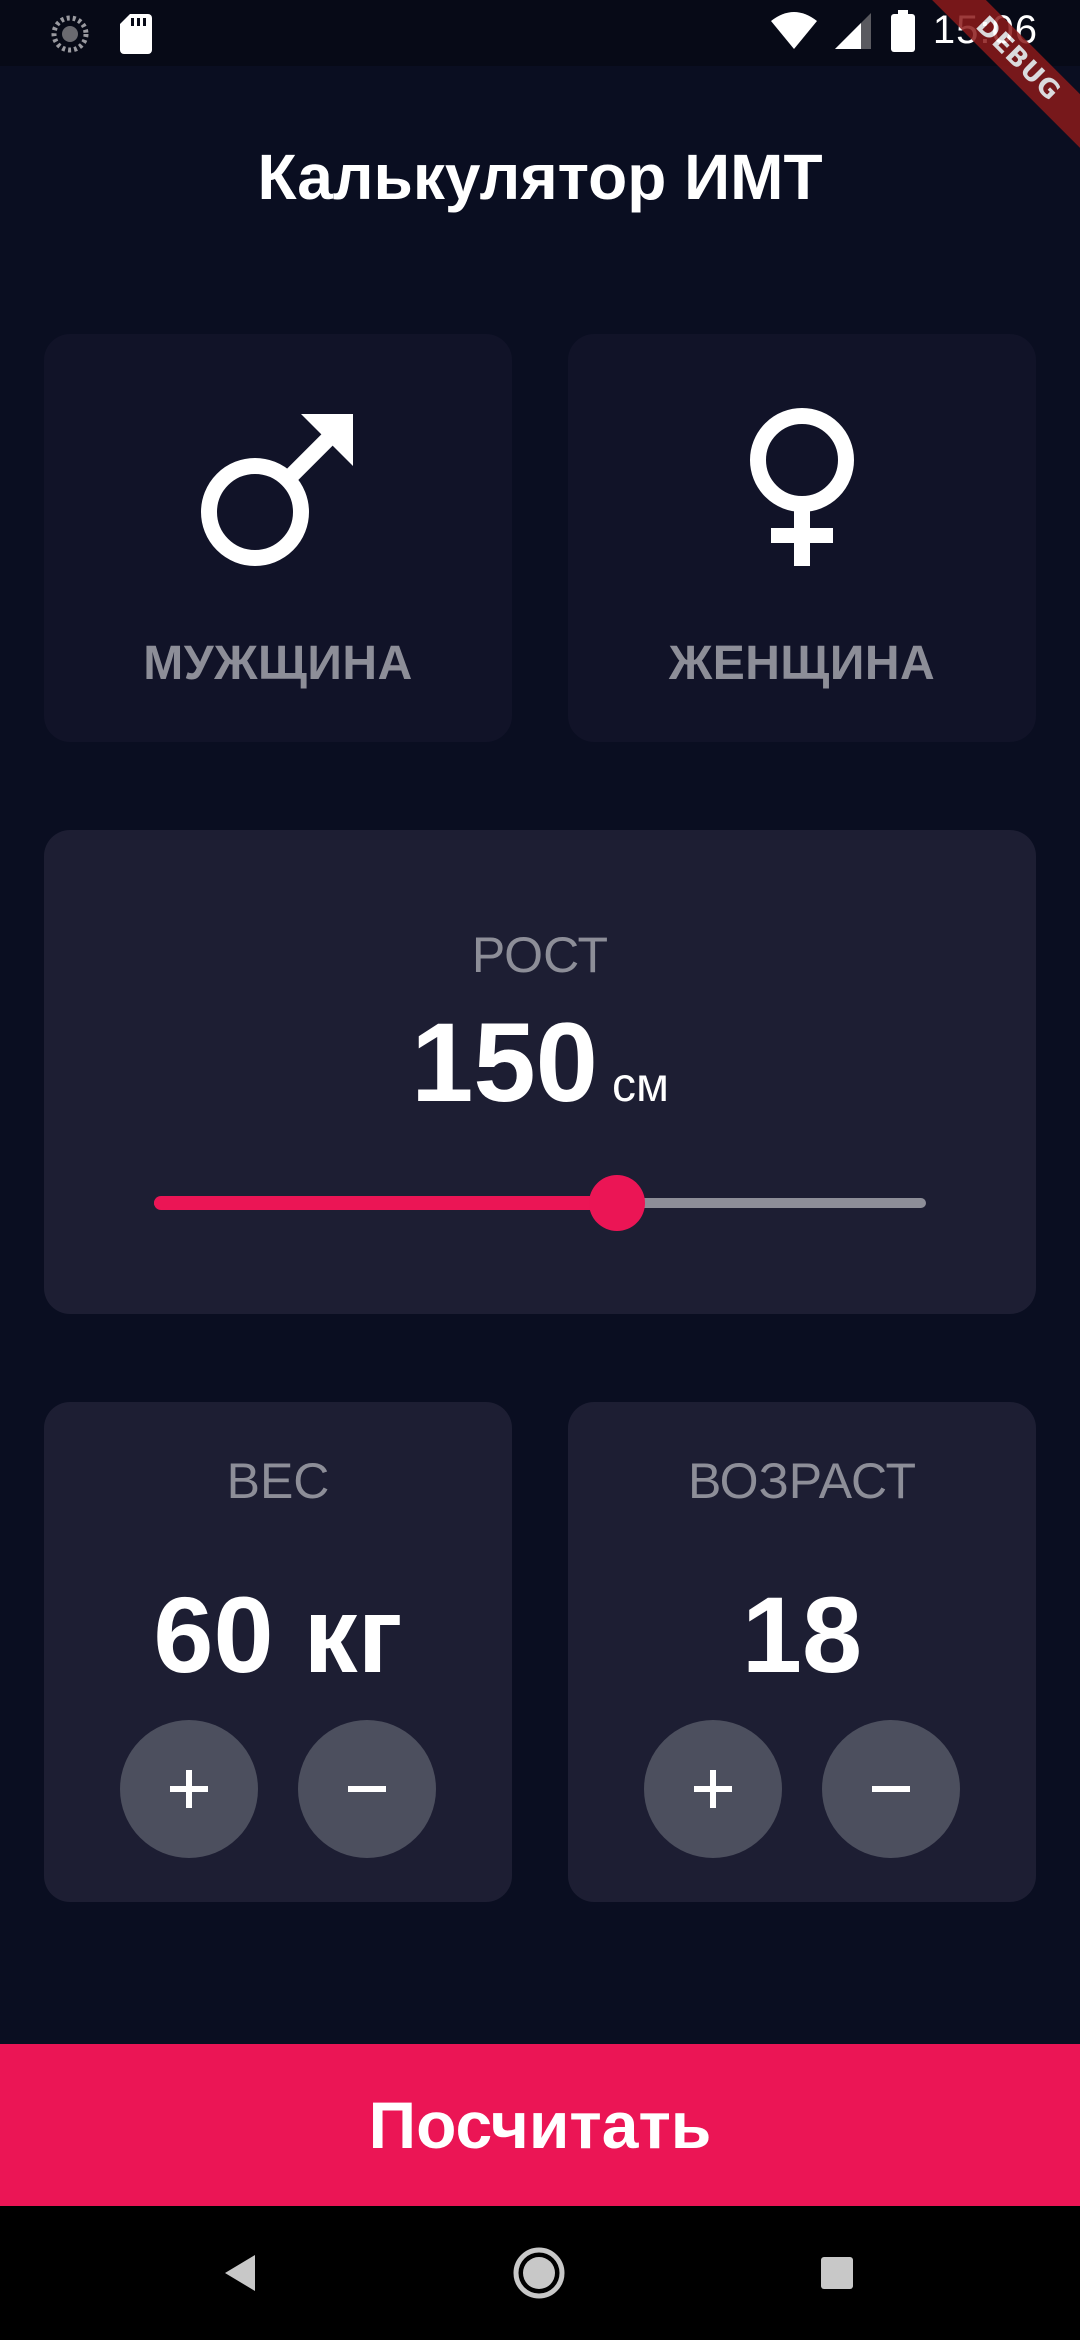 This screenshot has height=2340, width=1080. What do you see at coordinates (640, 1085) in the screenshot?
I see `height-unit: см` at bounding box center [640, 1085].